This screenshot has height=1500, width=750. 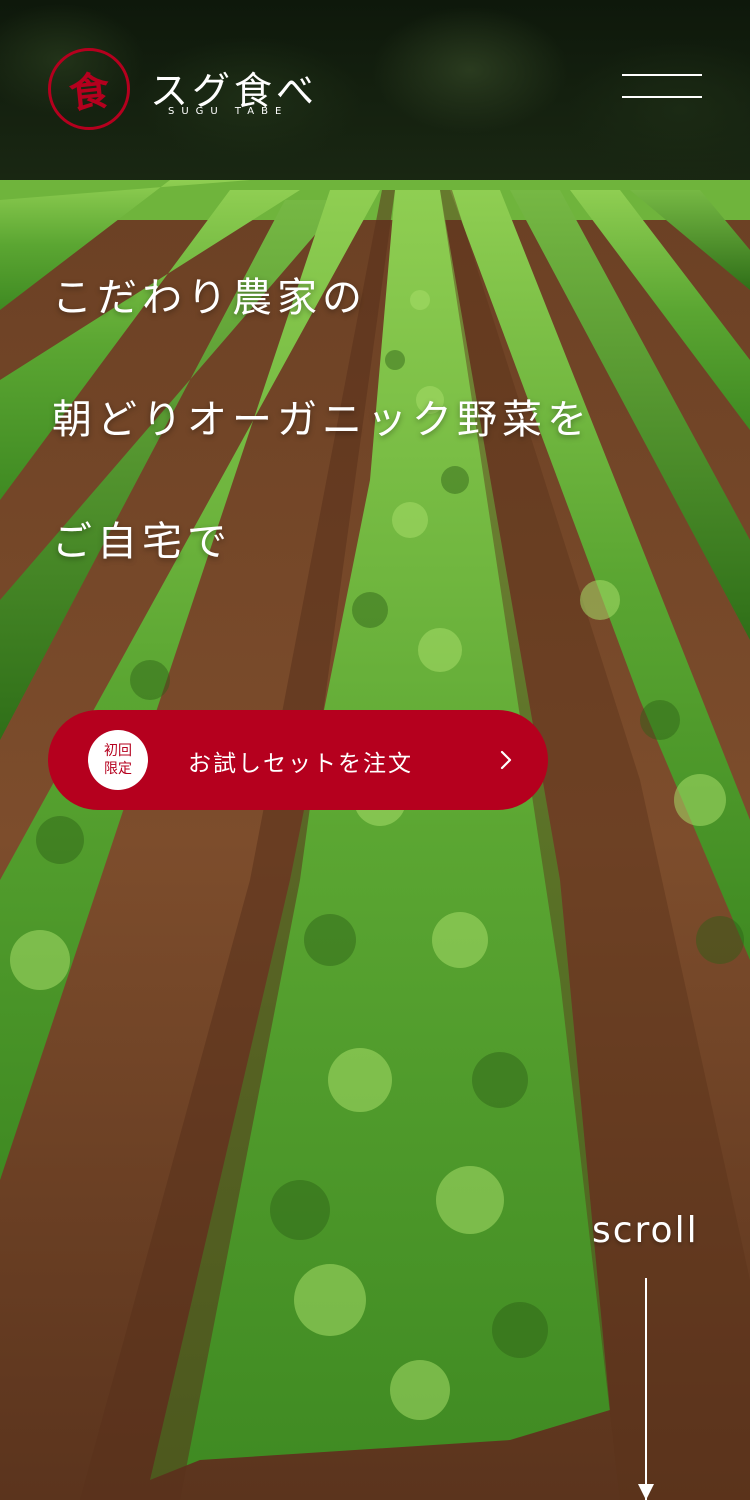 I want to click on arrow-down-icon, so click(x=646, y=1492).